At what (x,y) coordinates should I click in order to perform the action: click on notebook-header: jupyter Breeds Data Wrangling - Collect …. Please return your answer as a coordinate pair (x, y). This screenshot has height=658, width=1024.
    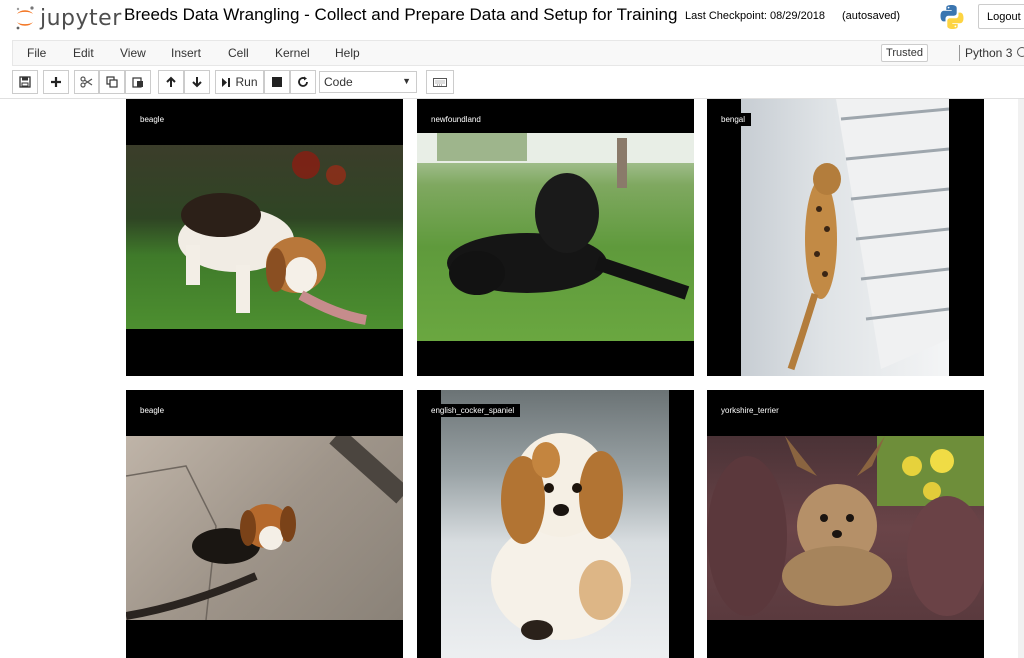
    Looking at the image, I should click on (512, 19).